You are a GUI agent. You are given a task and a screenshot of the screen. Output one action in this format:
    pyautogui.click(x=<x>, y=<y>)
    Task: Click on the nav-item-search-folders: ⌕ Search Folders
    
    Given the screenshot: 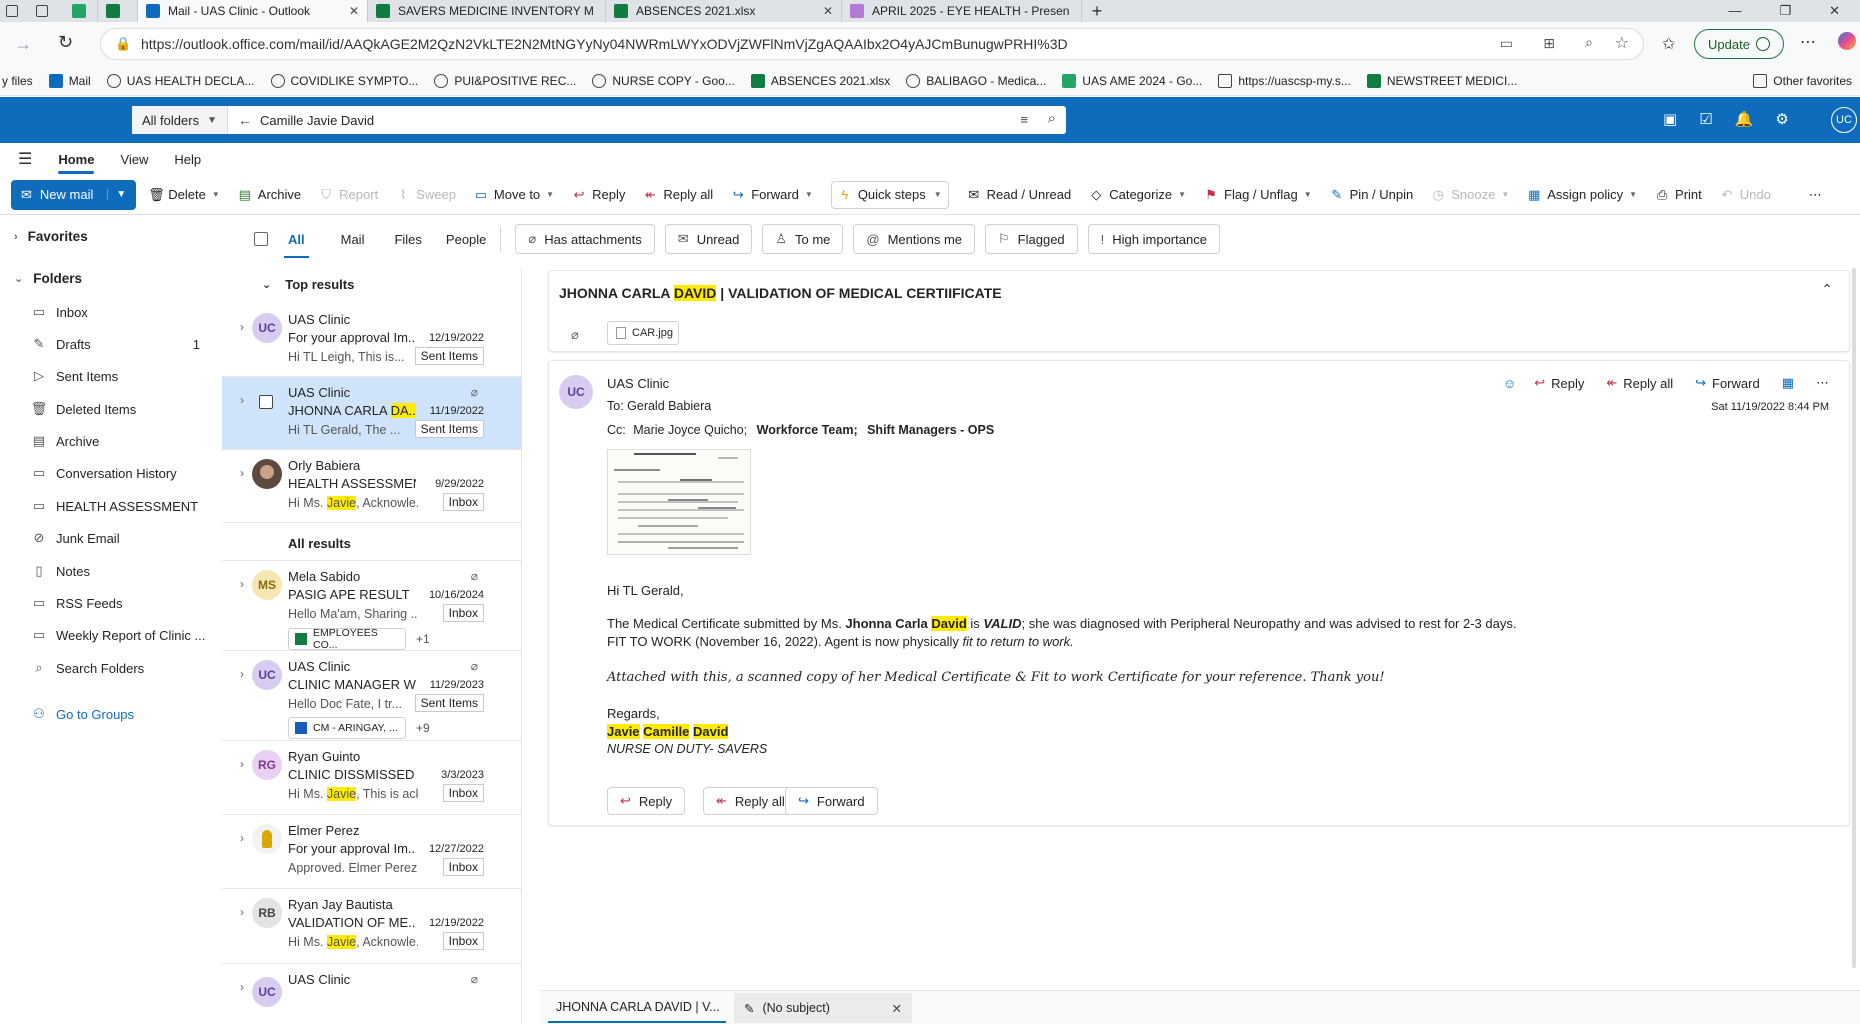 What is the action you would take?
    pyautogui.click(x=87, y=668)
    